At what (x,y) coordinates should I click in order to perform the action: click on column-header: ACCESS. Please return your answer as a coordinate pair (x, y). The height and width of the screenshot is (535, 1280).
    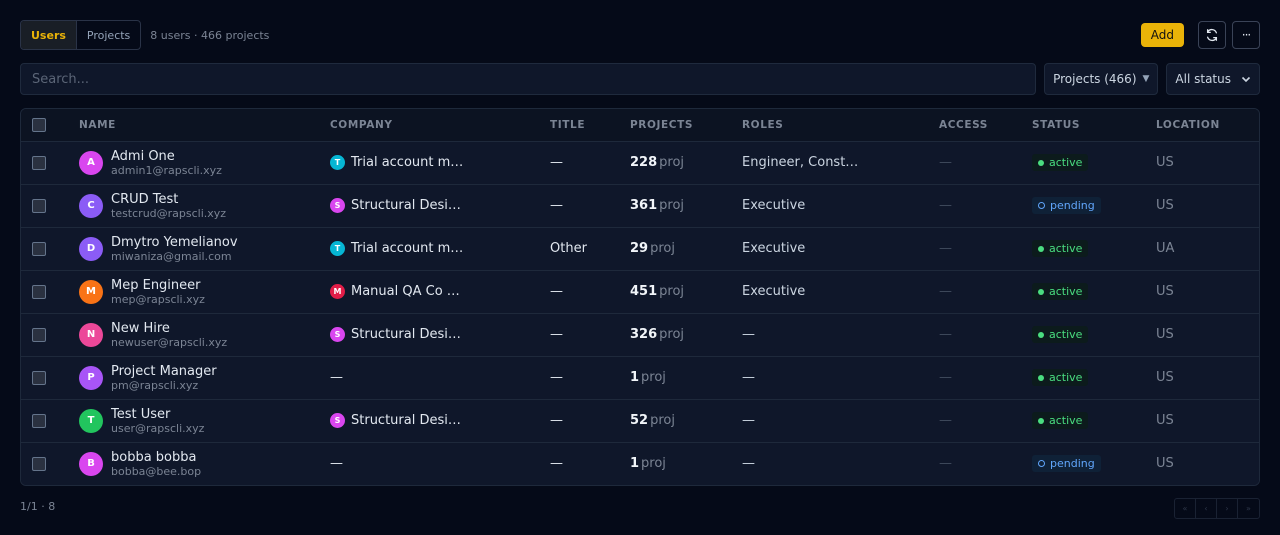
    Looking at the image, I should click on (985, 125).